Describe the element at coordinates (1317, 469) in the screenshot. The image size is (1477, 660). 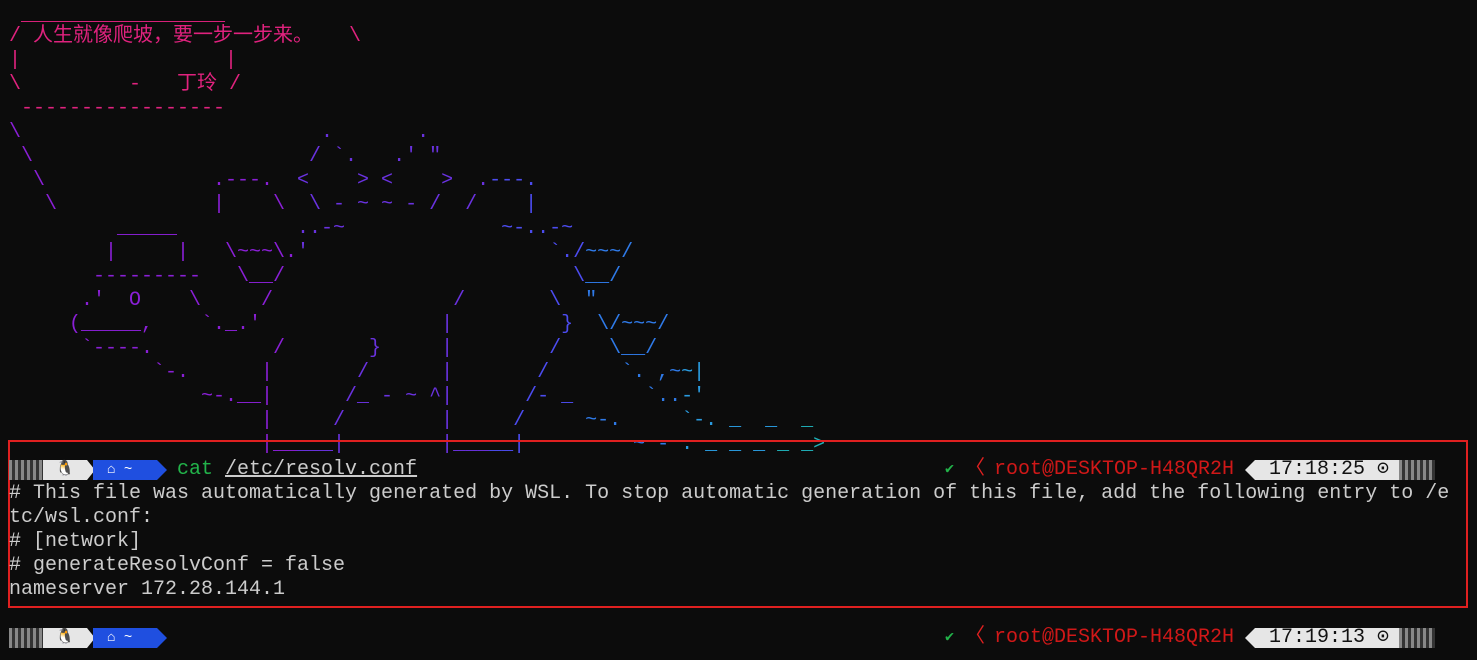
I see `prompt-time: 17:18:25` at that location.